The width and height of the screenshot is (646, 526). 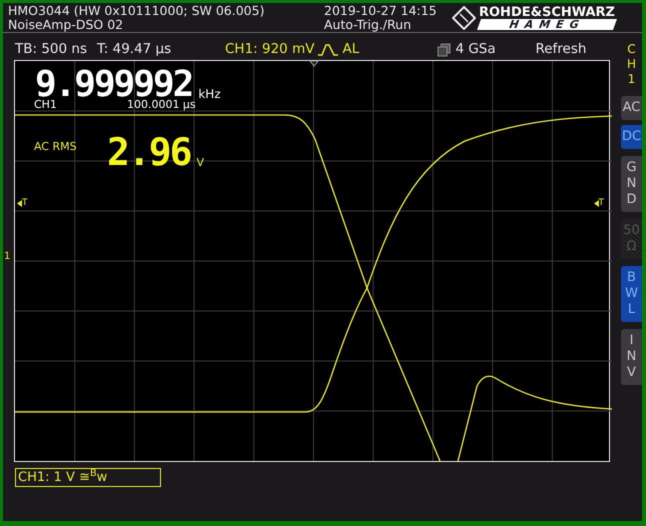 I want to click on logo-text: ROHDE&SCHWARZ, so click(x=547, y=12).